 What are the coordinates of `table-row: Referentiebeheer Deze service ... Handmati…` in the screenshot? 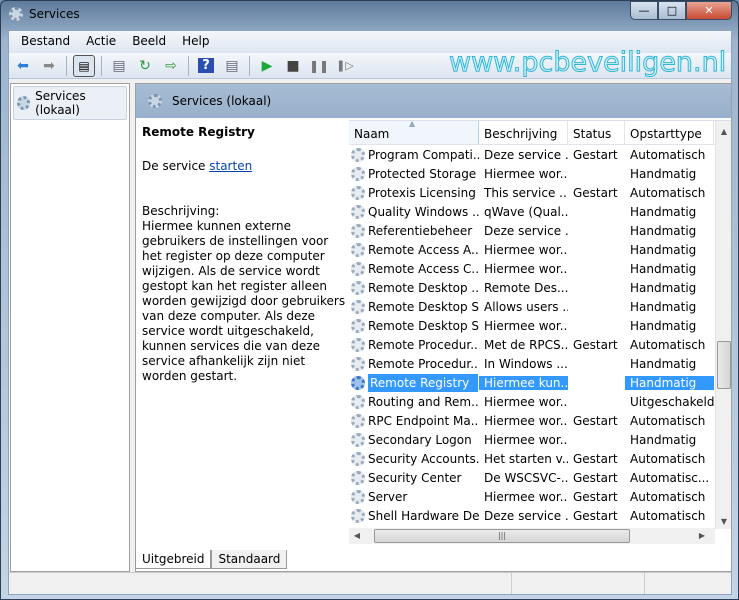 It's located at (540, 230).